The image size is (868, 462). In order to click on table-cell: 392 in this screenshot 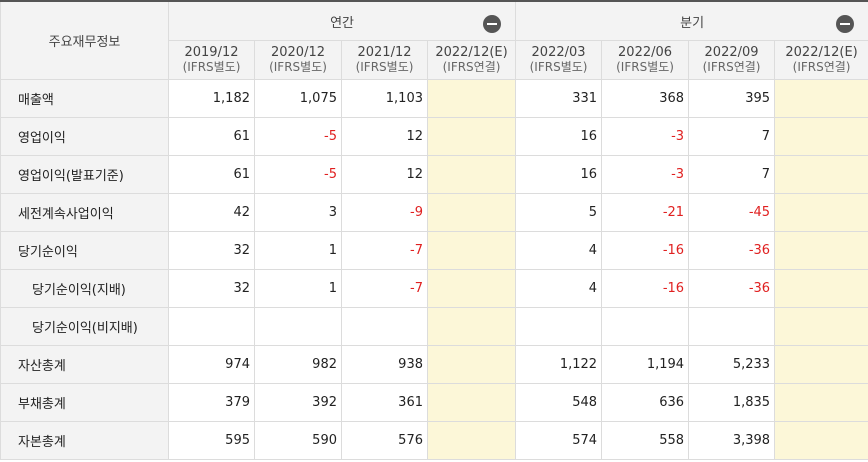, I will do `click(298, 402)`.